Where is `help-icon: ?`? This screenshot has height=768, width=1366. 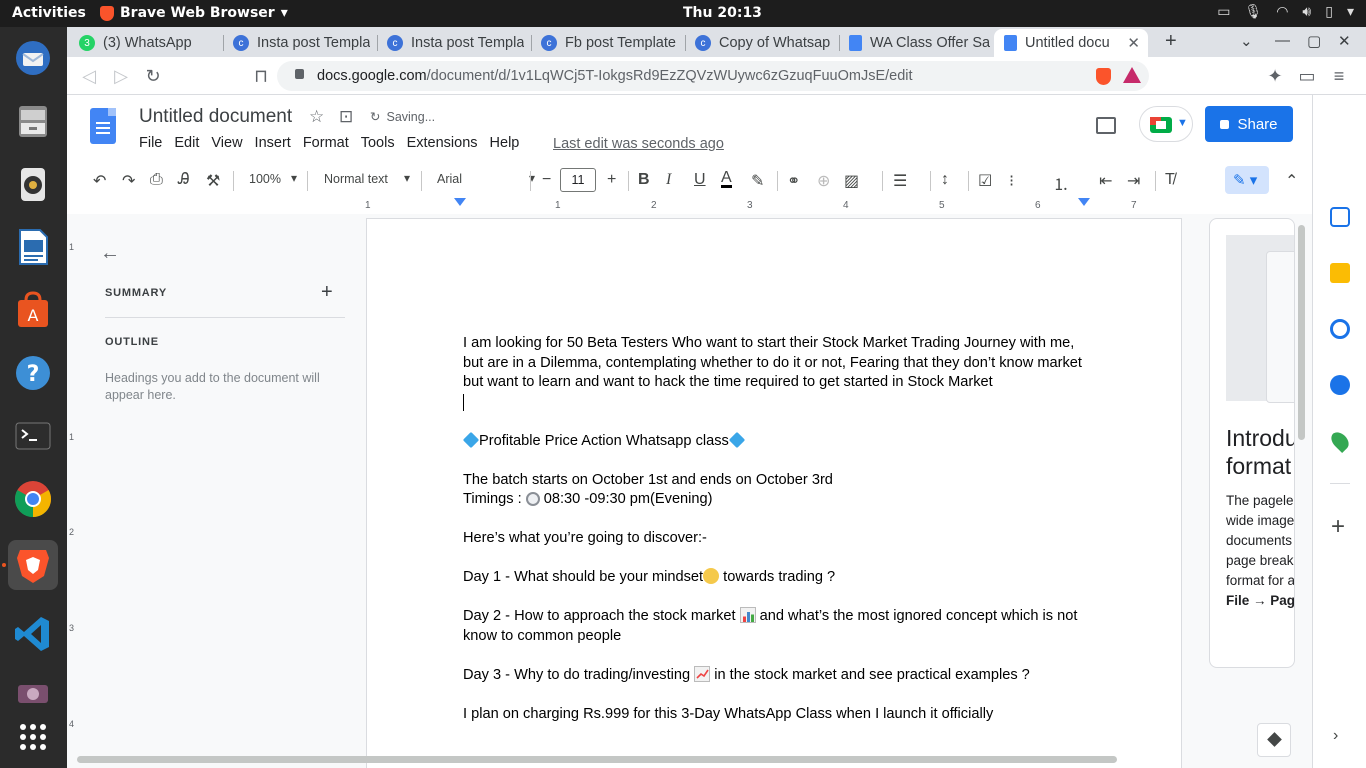
help-icon: ? is located at coordinates (33, 373).